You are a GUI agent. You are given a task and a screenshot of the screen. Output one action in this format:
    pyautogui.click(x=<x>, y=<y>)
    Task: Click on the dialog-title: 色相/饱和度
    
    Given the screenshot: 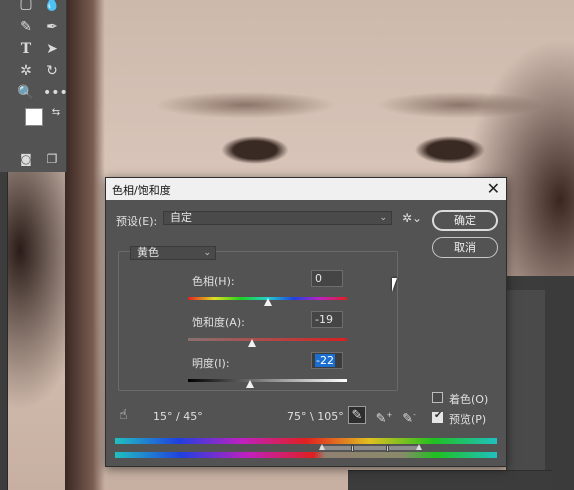 What is the action you would take?
    pyautogui.click(x=141, y=190)
    